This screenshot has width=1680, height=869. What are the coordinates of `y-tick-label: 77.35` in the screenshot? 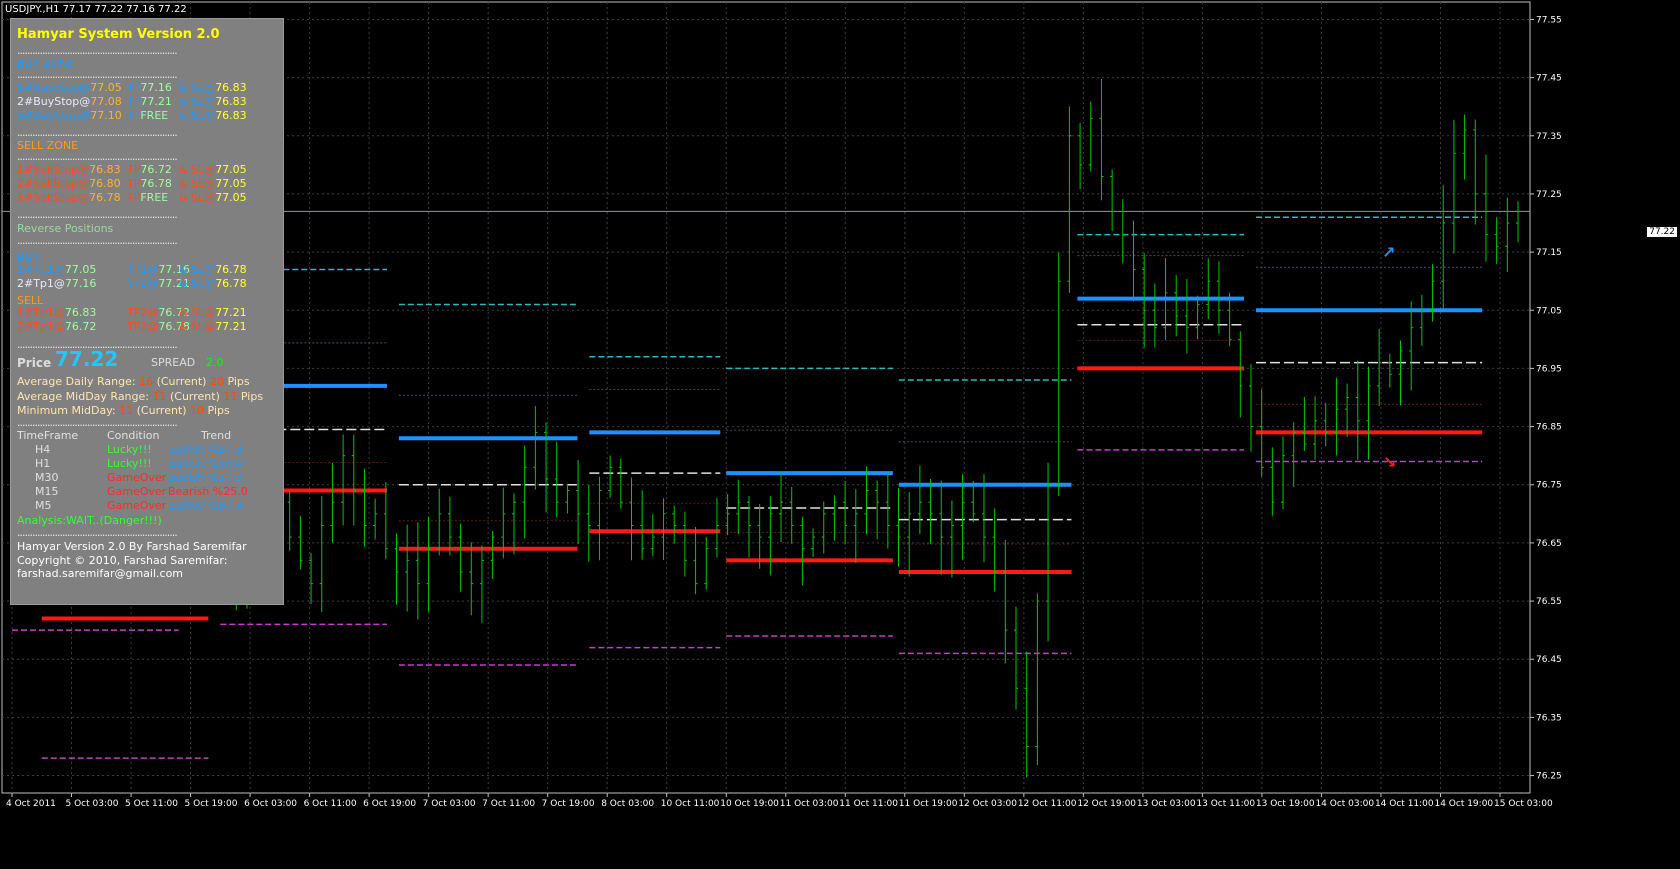 It's located at (1549, 137).